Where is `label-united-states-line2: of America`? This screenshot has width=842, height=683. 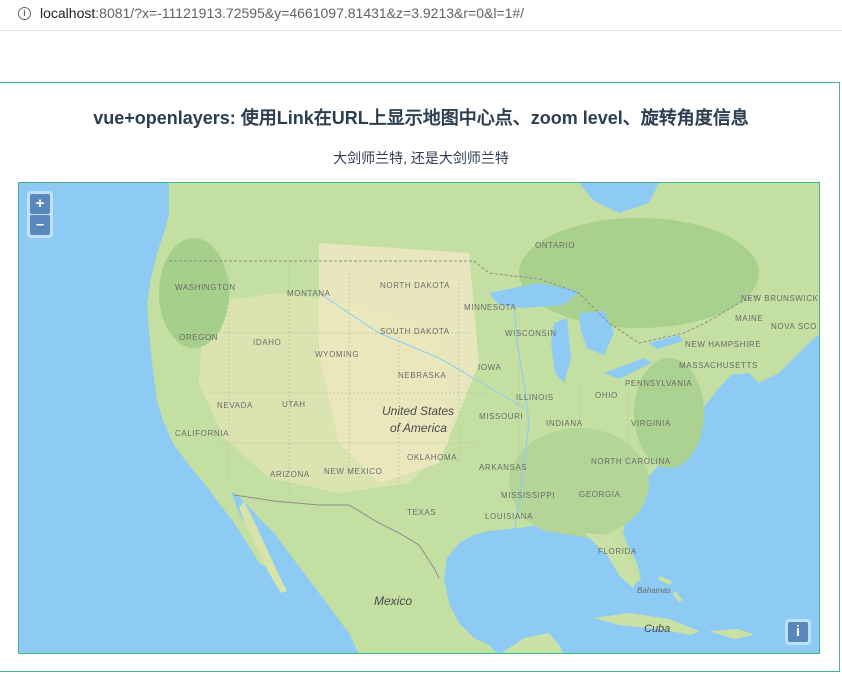 label-united-states-line2: of America is located at coordinates (418, 428).